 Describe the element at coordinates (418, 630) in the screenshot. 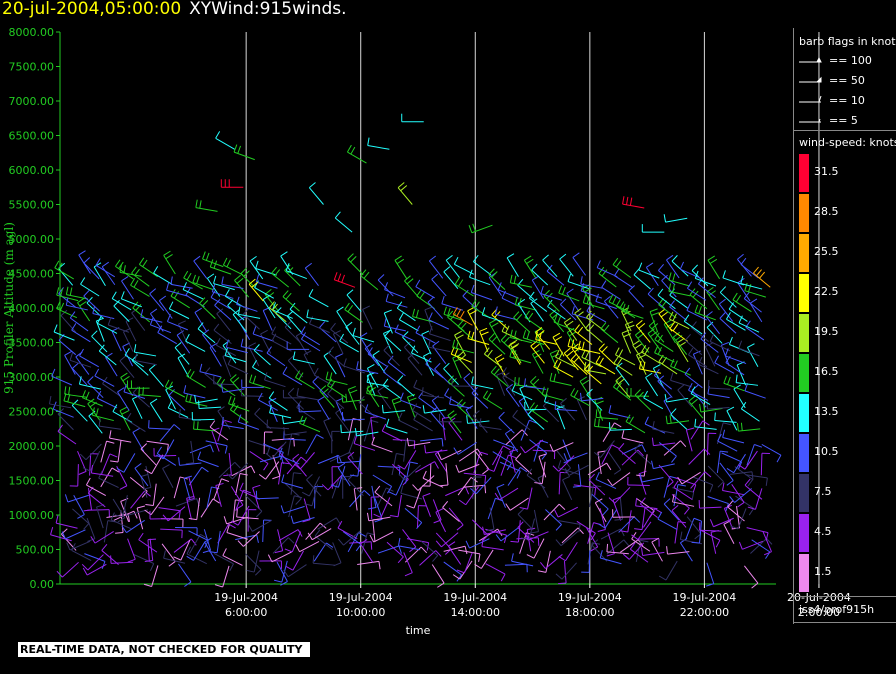

I see `x-axis-label: time` at that location.